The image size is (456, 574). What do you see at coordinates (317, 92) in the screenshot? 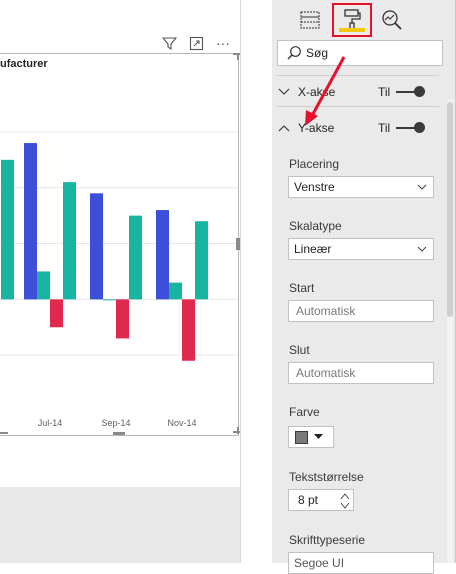
I see `x-axis-label: X-akse` at bounding box center [317, 92].